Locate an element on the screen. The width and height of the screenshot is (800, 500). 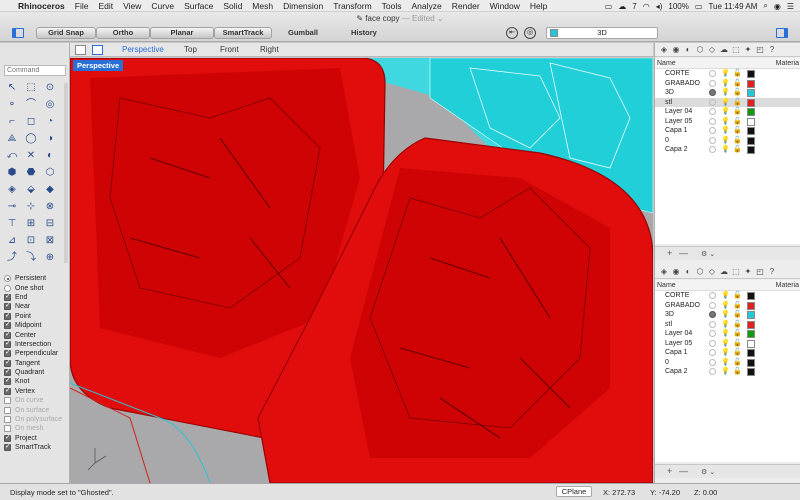
gumball-button: Gumball is located at coordinates (303, 33).